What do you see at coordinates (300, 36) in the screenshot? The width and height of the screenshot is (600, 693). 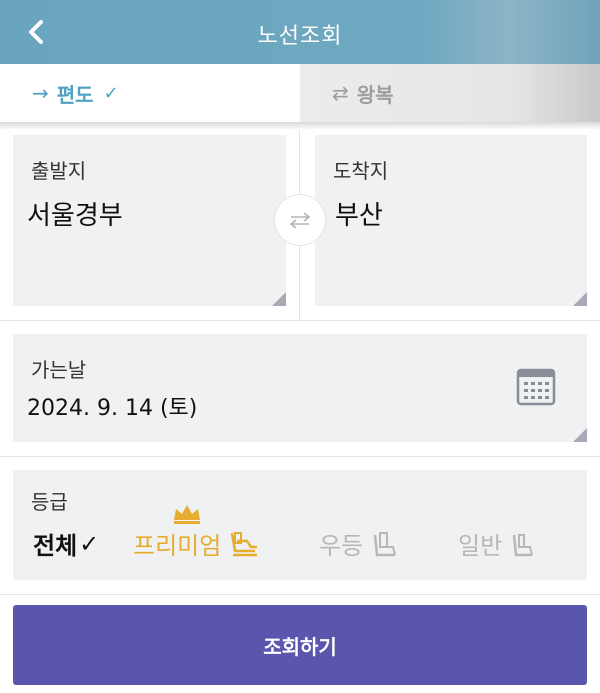 I see `page-title: 노선조회` at bounding box center [300, 36].